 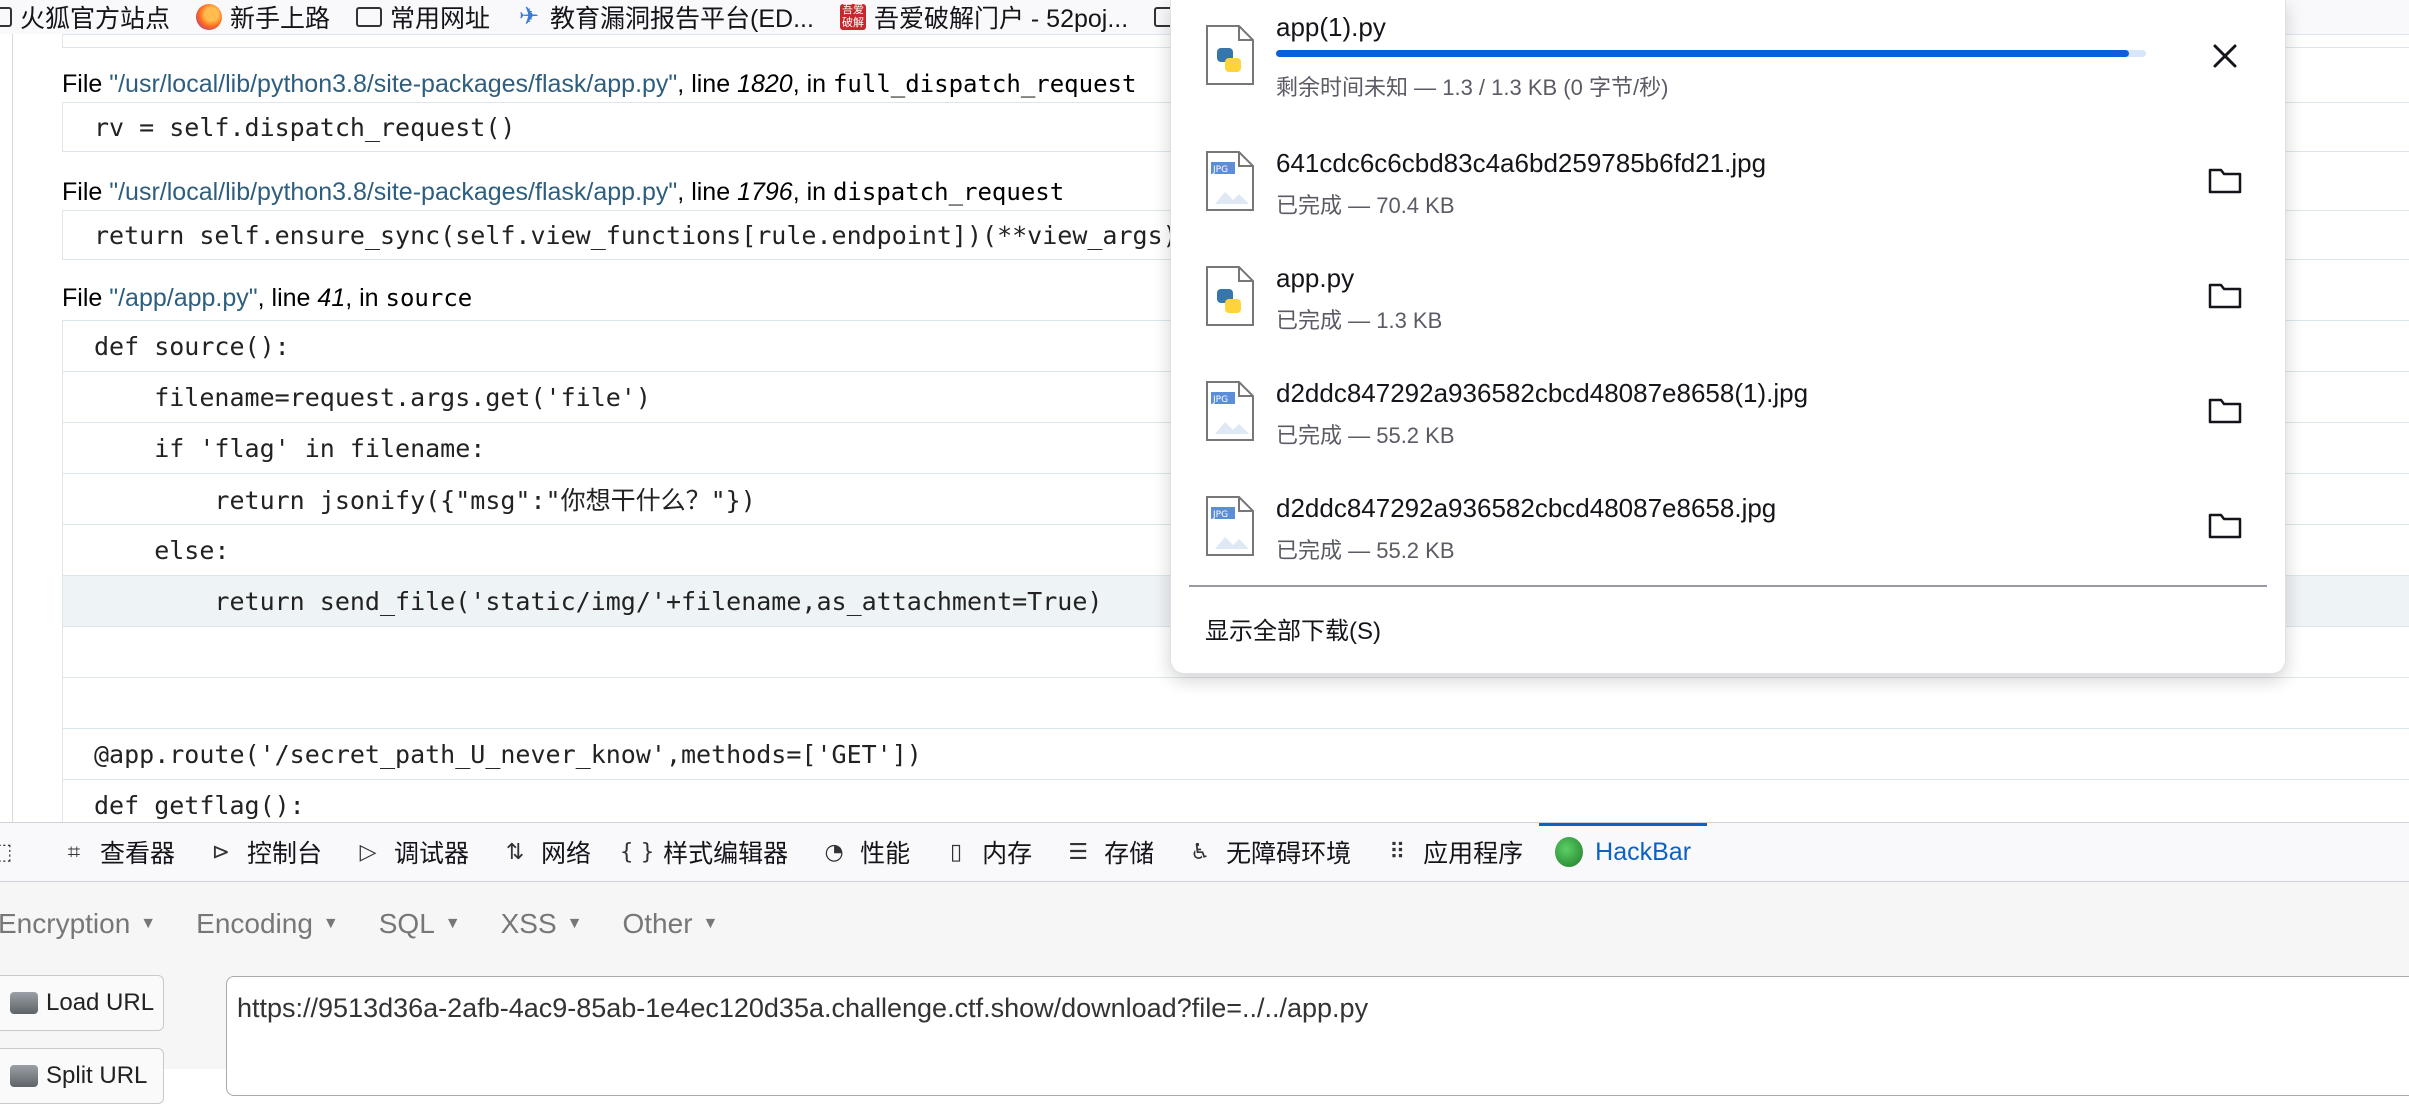 I want to click on performance-icon: ◔, so click(x=834, y=852).